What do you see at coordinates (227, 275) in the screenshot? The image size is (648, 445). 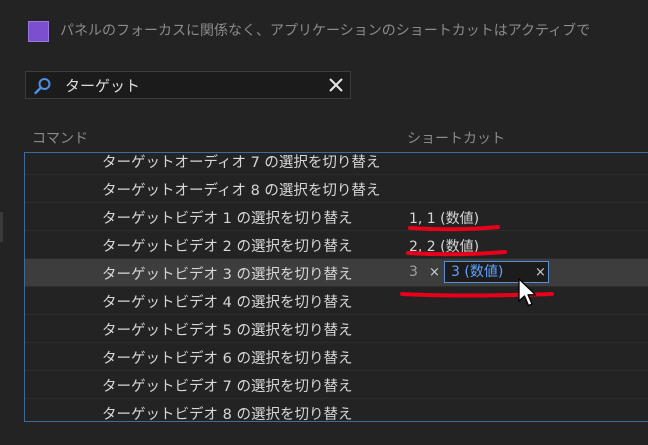 I see `command-label: ターゲットビデオ 3 の選択を切り替え` at bounding box center [227, 275].